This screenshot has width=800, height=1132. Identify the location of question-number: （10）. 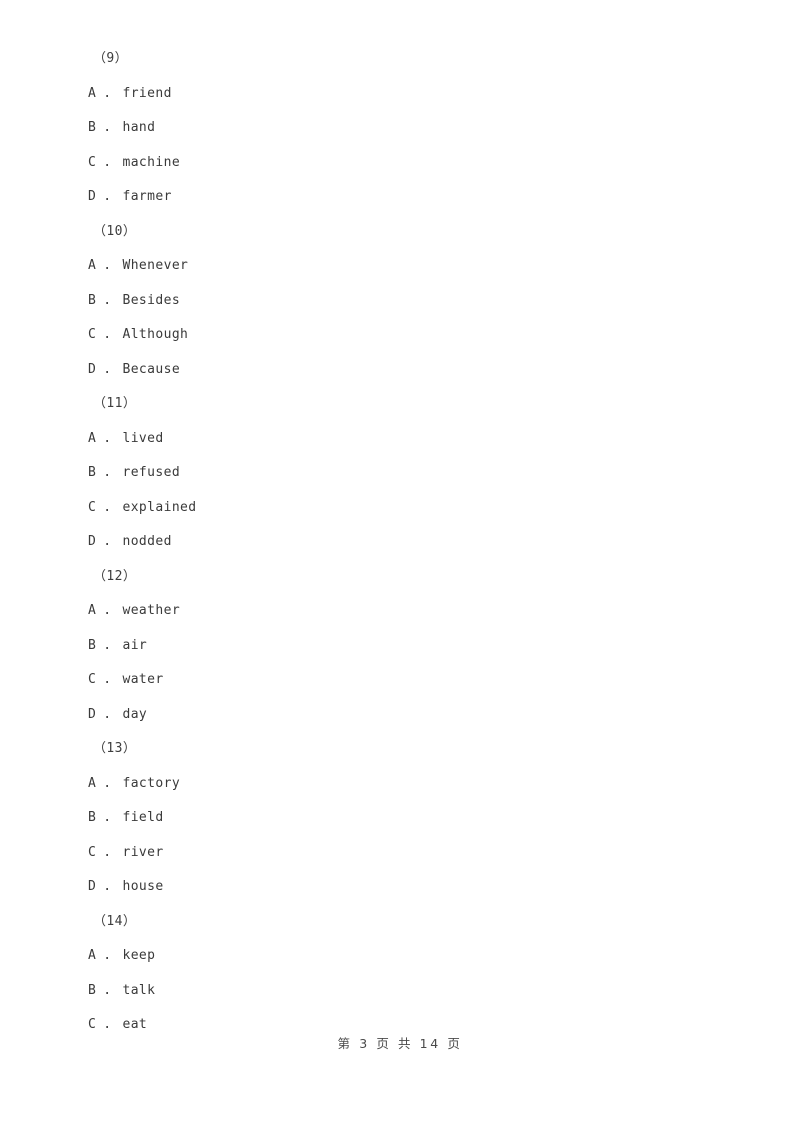
(115, 231).